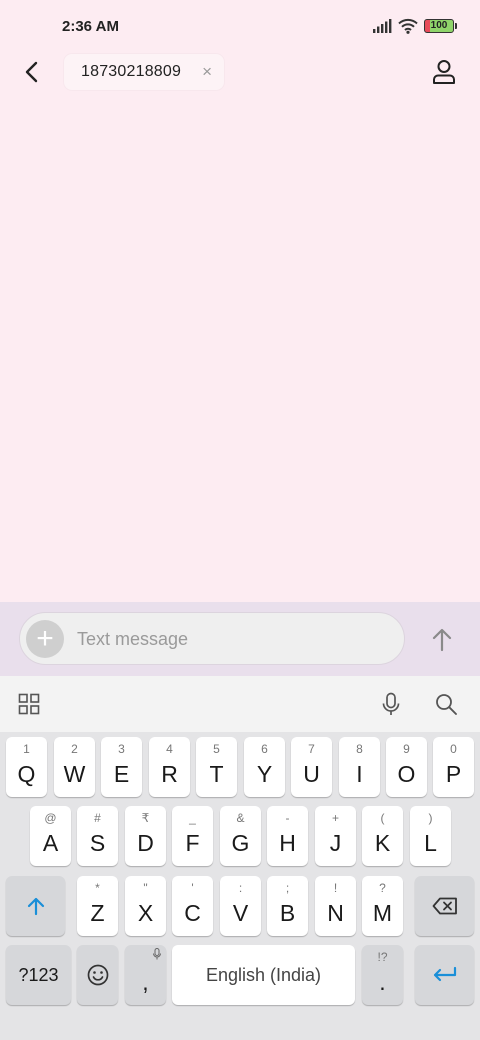  What do you see at coordinates (97, 888) in the screenshot?
I see `key-hint: *` at bounding box center [97, 888].